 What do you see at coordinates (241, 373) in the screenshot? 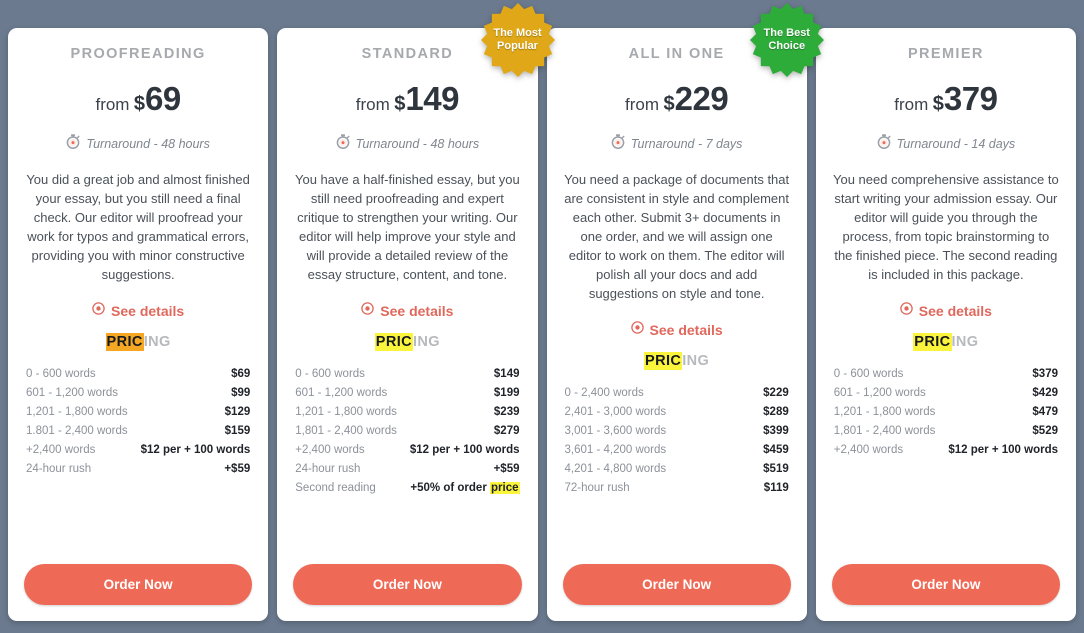
I see `pricing-row-value: $69` at bounding box center [241, 373].